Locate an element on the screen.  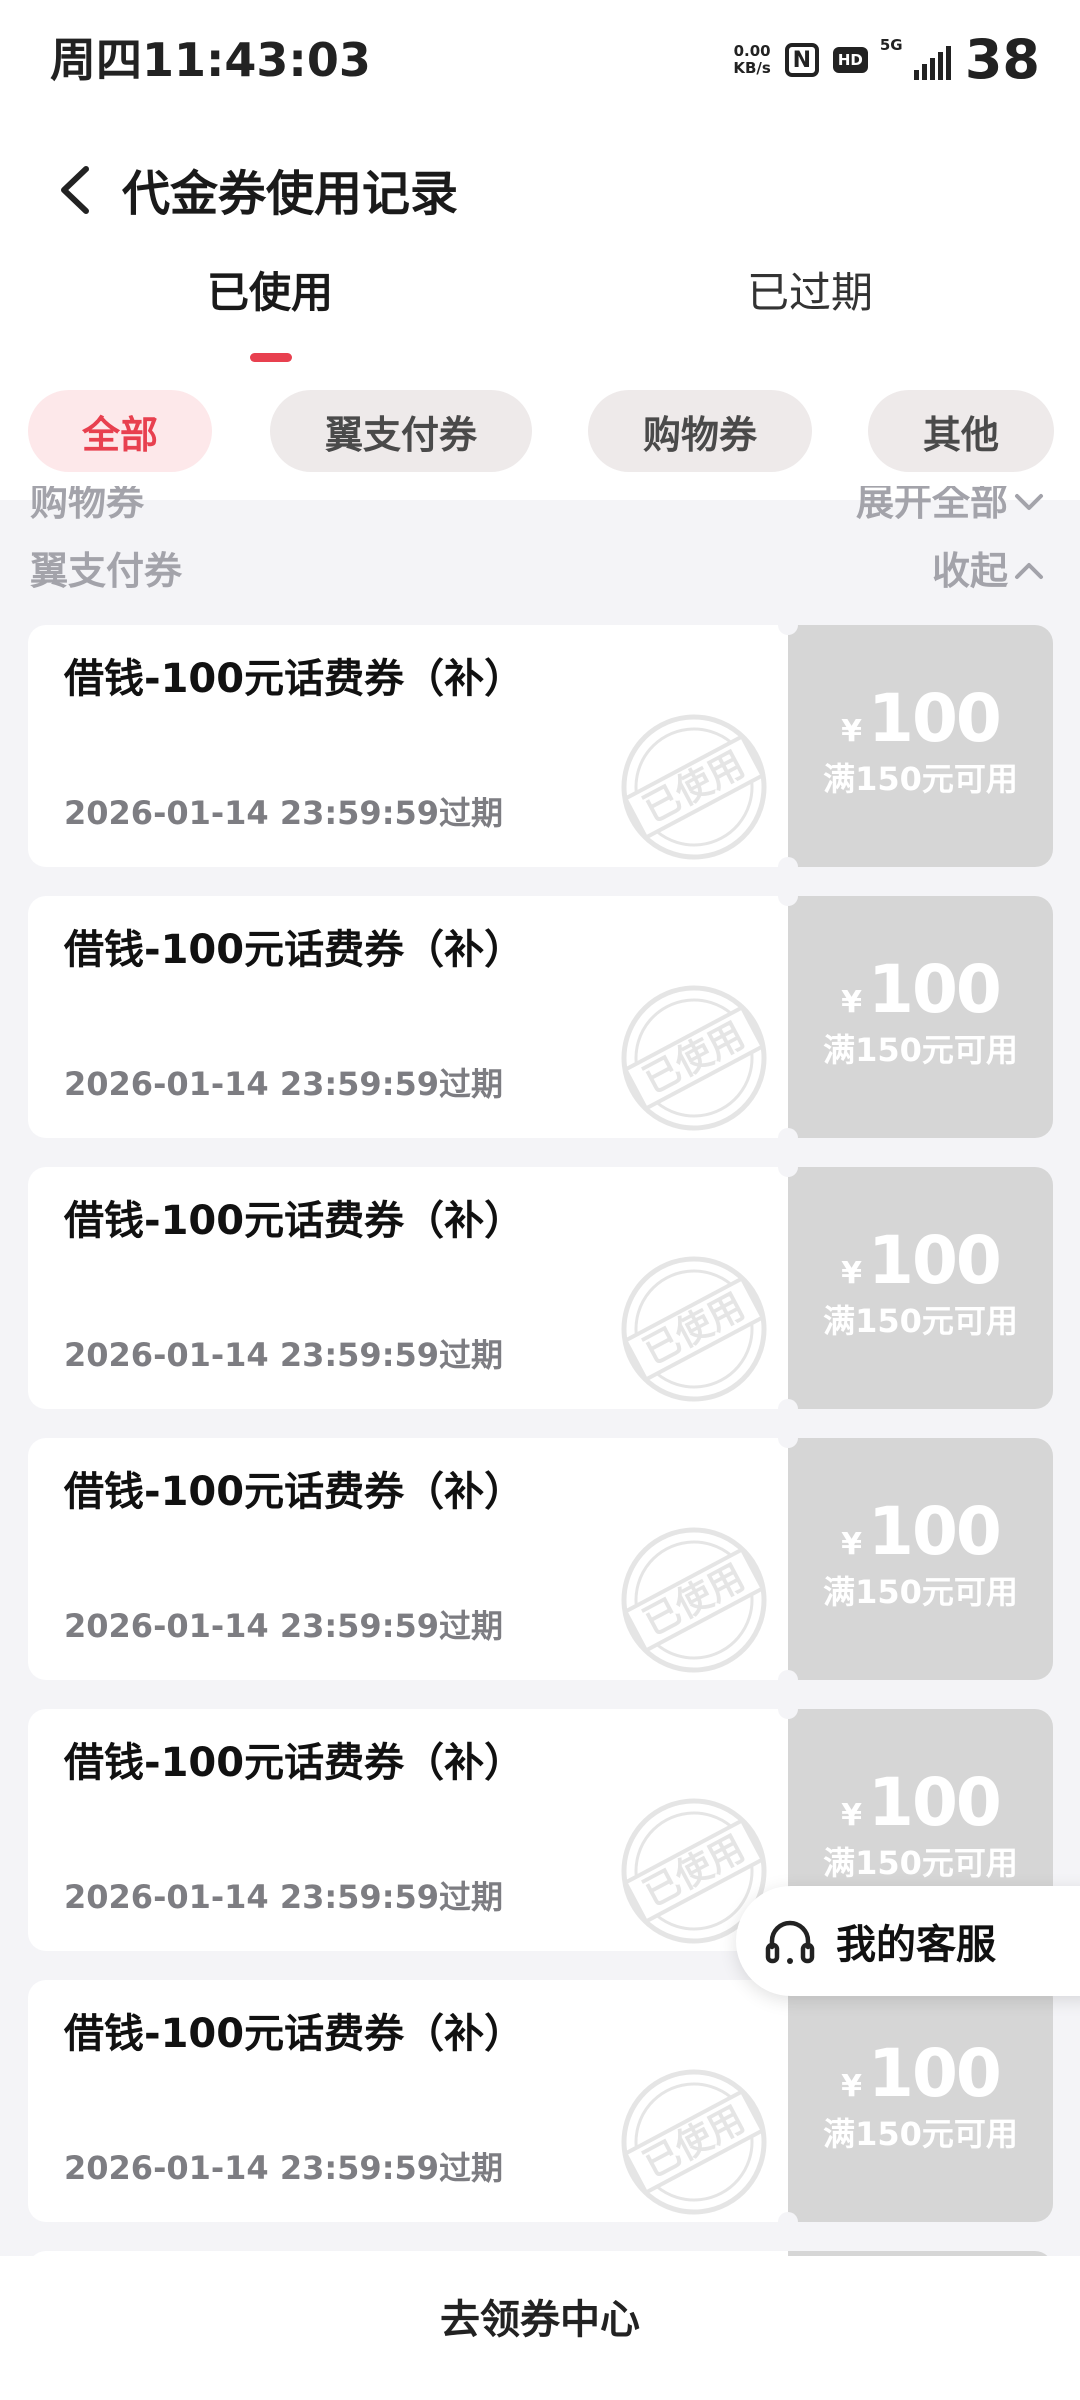
bottom-bar: 去领券中心 is located at coordinates (540, 2328).